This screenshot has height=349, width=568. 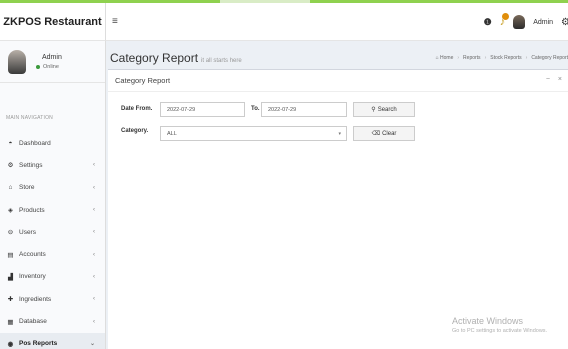 What do you see at coordinates (337, 22) in the screenshot?
I see `top-navbar: ≡ ❶ ♪ Admin ⚙` at bounding box center [337, 22].